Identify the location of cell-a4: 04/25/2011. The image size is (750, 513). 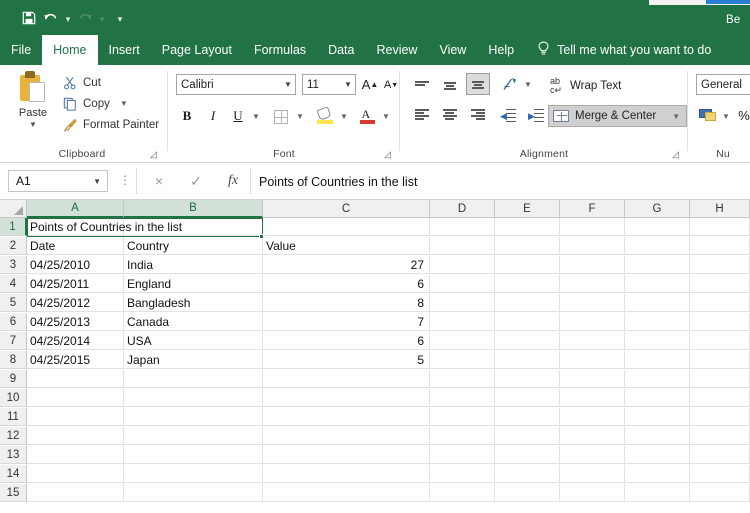
(75, 284).